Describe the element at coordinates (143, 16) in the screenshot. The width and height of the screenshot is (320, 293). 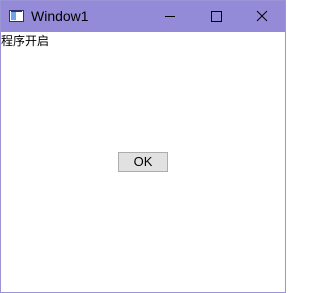
I see `title-bar: Window1` at that location.